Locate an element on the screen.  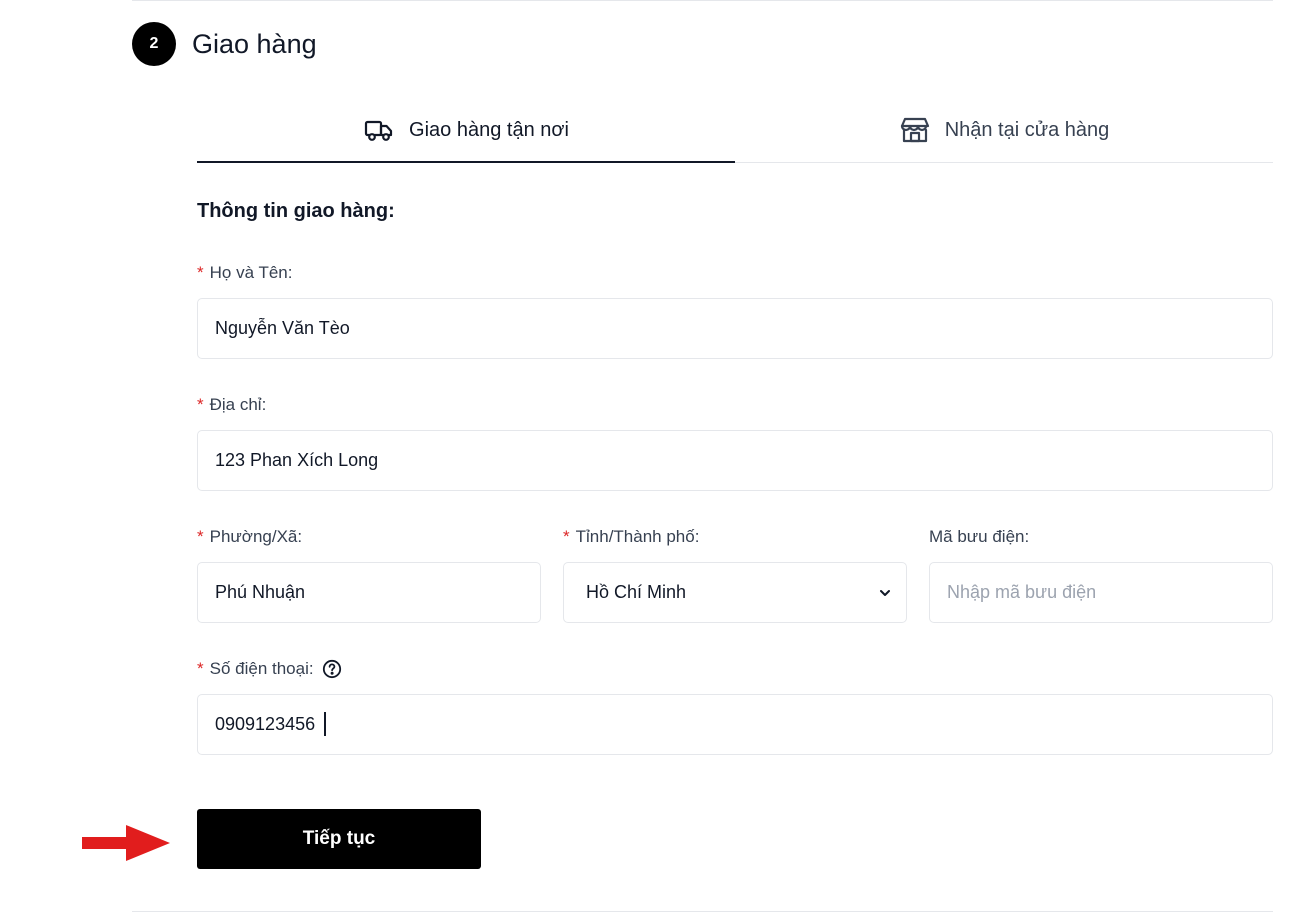
bottom-divider is located at coordinates (702, 911).